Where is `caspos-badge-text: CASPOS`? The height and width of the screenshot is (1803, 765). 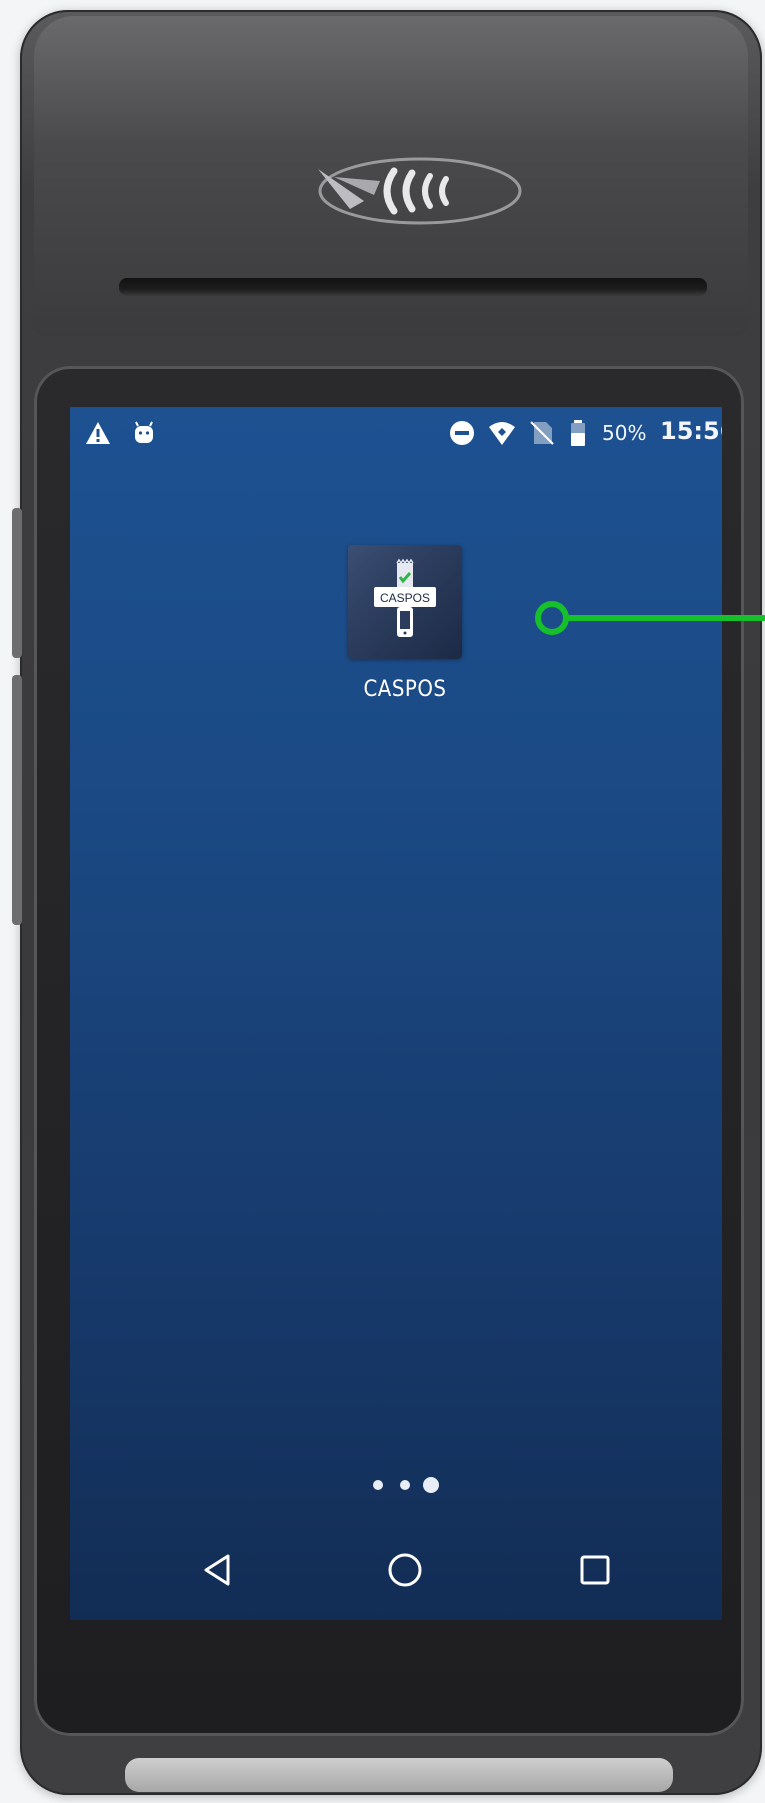 caspos-badge-text: CASPOS is located at coordinates (405, 598).